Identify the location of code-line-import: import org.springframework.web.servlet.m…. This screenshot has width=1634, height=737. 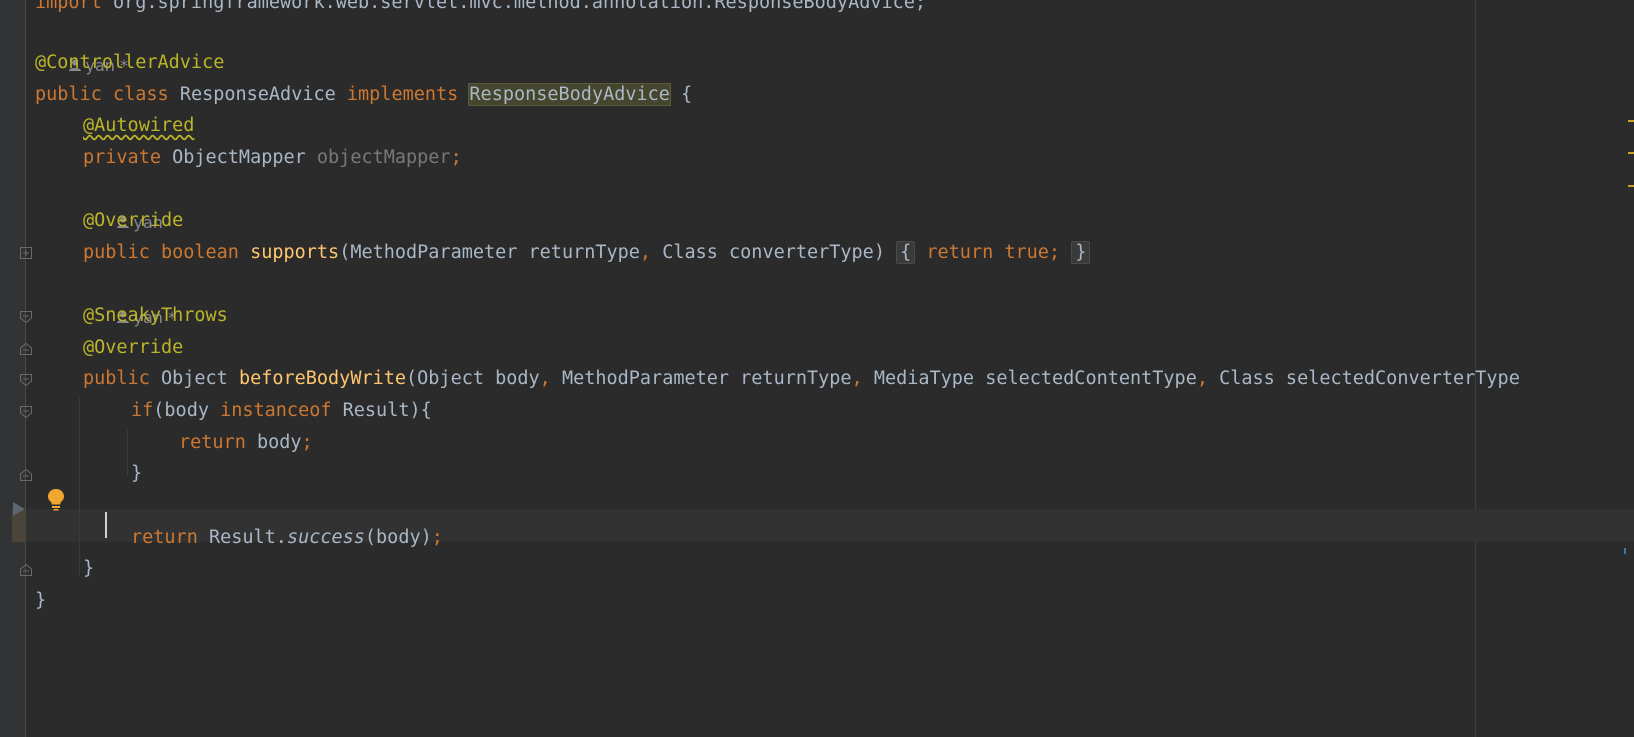
(817, 9).